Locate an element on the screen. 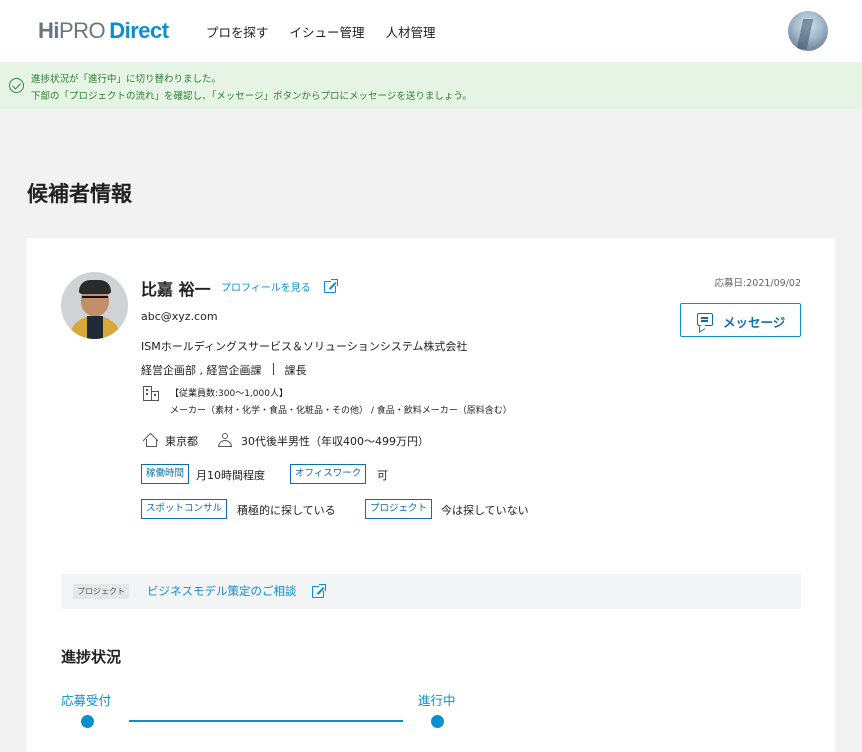 The height and width of the screenshot is (752, 862). tag-project-value: 今は探していない is located at coordinates (485, 510).